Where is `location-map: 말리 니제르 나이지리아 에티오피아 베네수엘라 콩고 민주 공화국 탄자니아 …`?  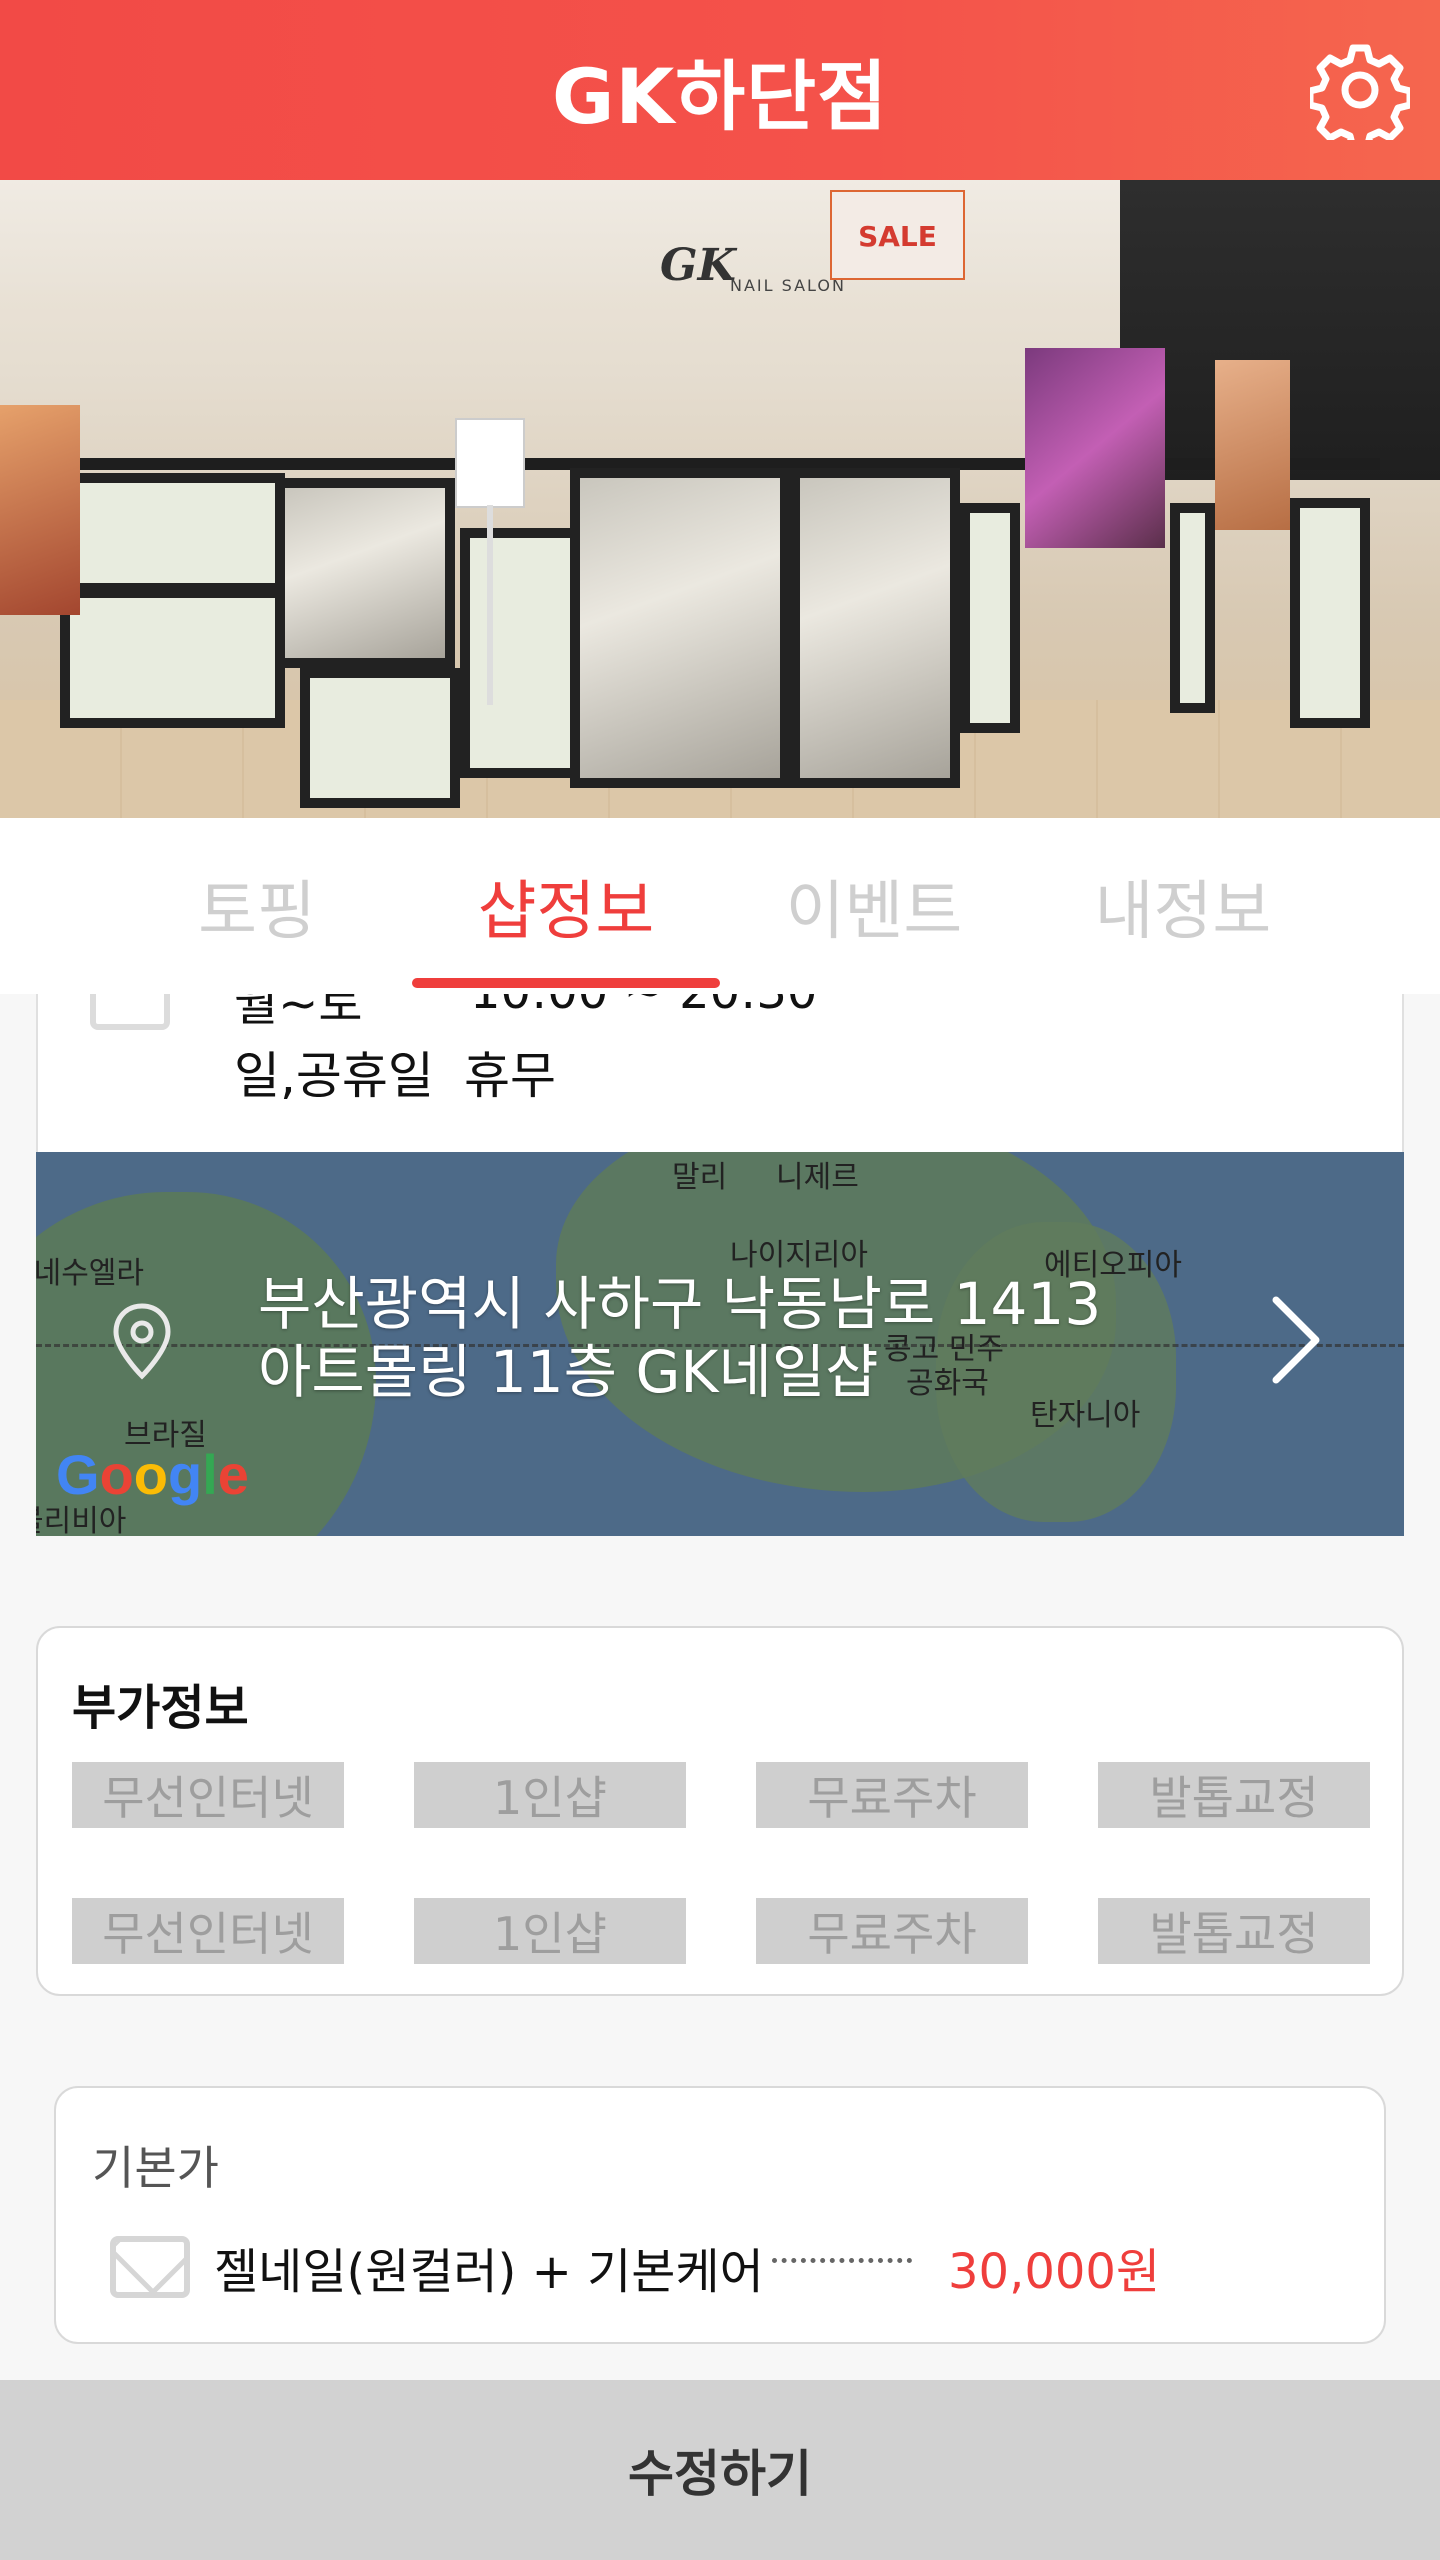 location-map: 말리 니제르 나이지리아 에티오피아 베네수엘라 콩고 민주 공화국 탄자니아 … is located at coordinates (720, 1344).